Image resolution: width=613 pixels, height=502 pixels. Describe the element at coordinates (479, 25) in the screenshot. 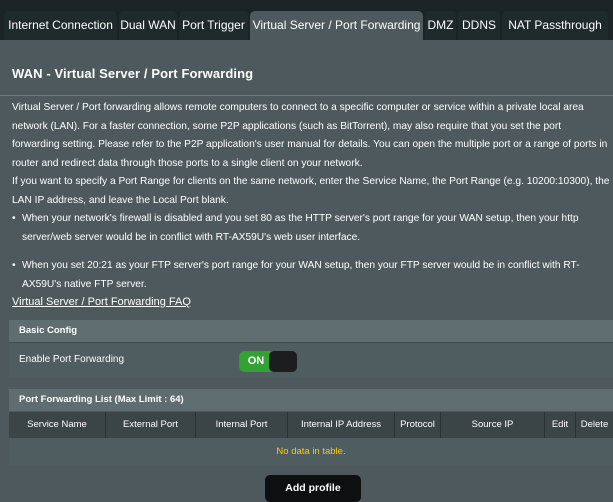

I see `tab-ddns: DDNS` at that location.